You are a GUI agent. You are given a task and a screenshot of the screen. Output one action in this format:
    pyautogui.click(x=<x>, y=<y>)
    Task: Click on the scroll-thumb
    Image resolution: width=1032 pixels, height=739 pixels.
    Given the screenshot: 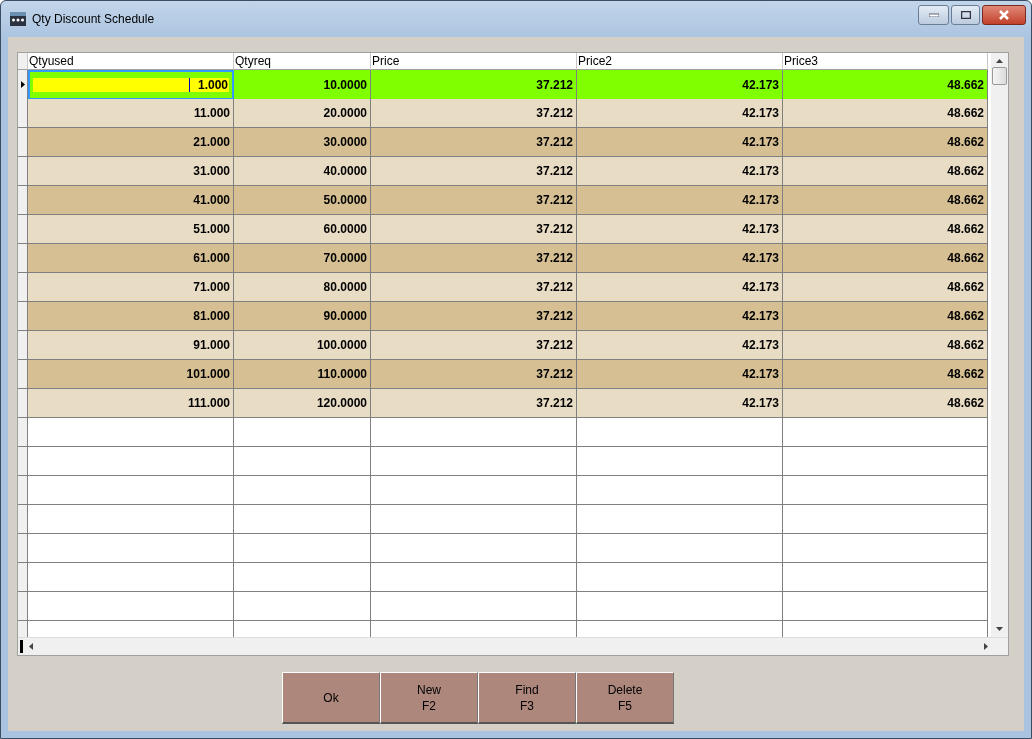 What is the action you would take?
    pyautogui.click(x=999, y=76)
    